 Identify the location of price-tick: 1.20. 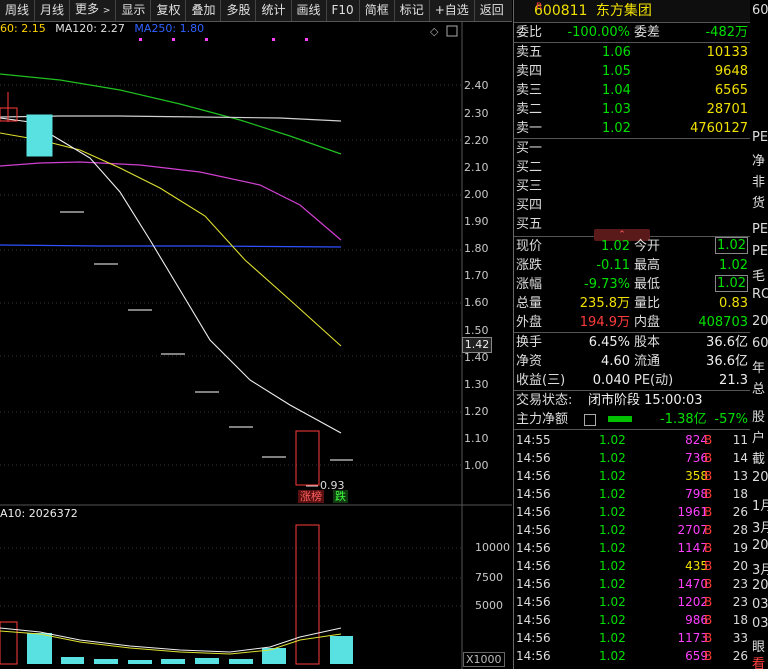
(476, 411).